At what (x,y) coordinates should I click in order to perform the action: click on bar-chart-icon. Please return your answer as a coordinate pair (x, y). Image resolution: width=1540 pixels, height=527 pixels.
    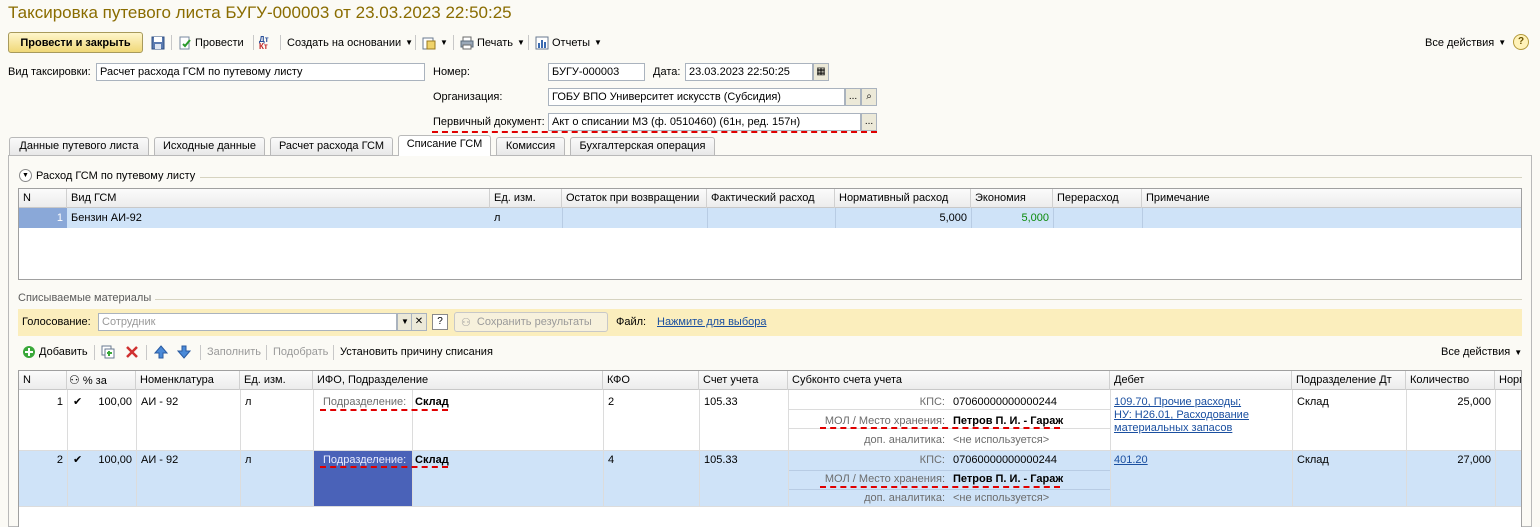
    Looking at the image, I should click on (542, 43).